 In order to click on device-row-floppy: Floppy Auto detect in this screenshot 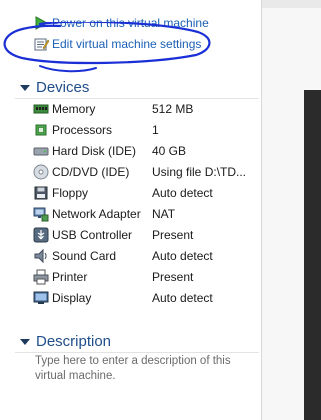, I will do `click(145, 193)`.